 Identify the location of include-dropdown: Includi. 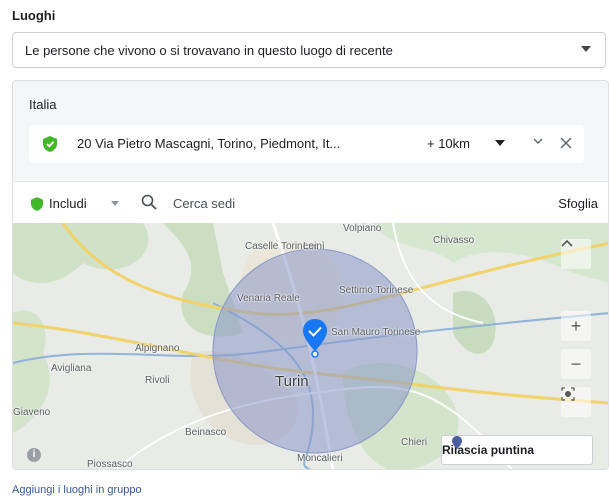
(68, 203).